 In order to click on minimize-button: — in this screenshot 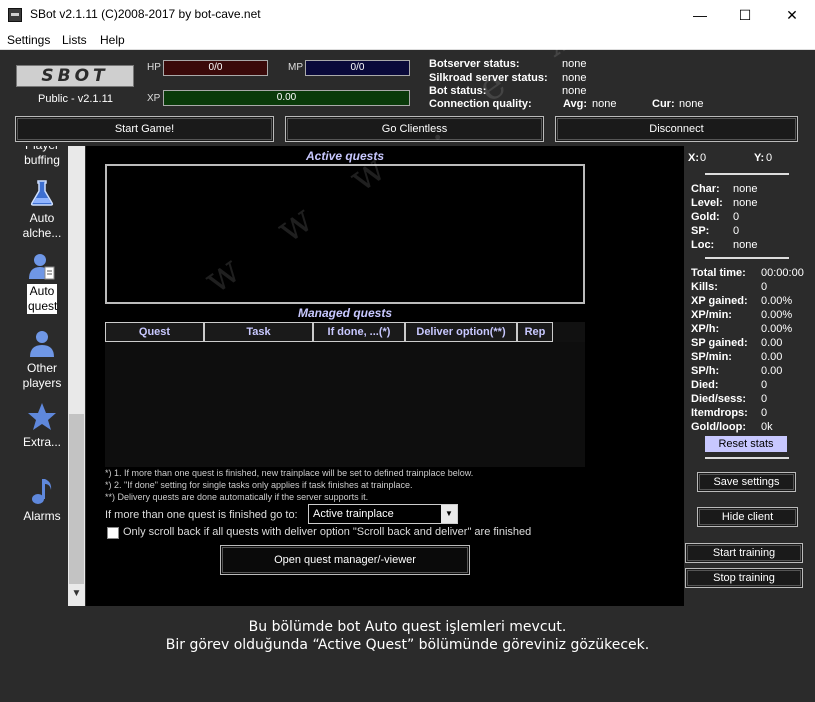, I will do `click(700, 15)`.